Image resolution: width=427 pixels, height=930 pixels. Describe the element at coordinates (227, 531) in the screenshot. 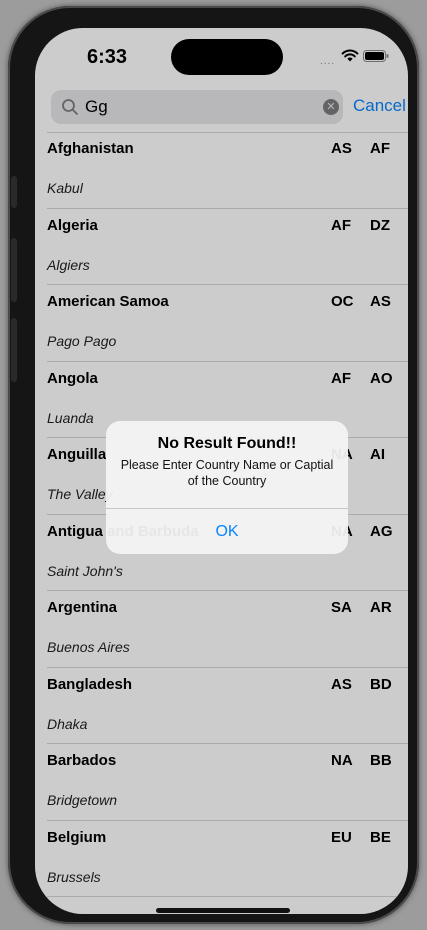

I see `ok-button: OK` at that location.